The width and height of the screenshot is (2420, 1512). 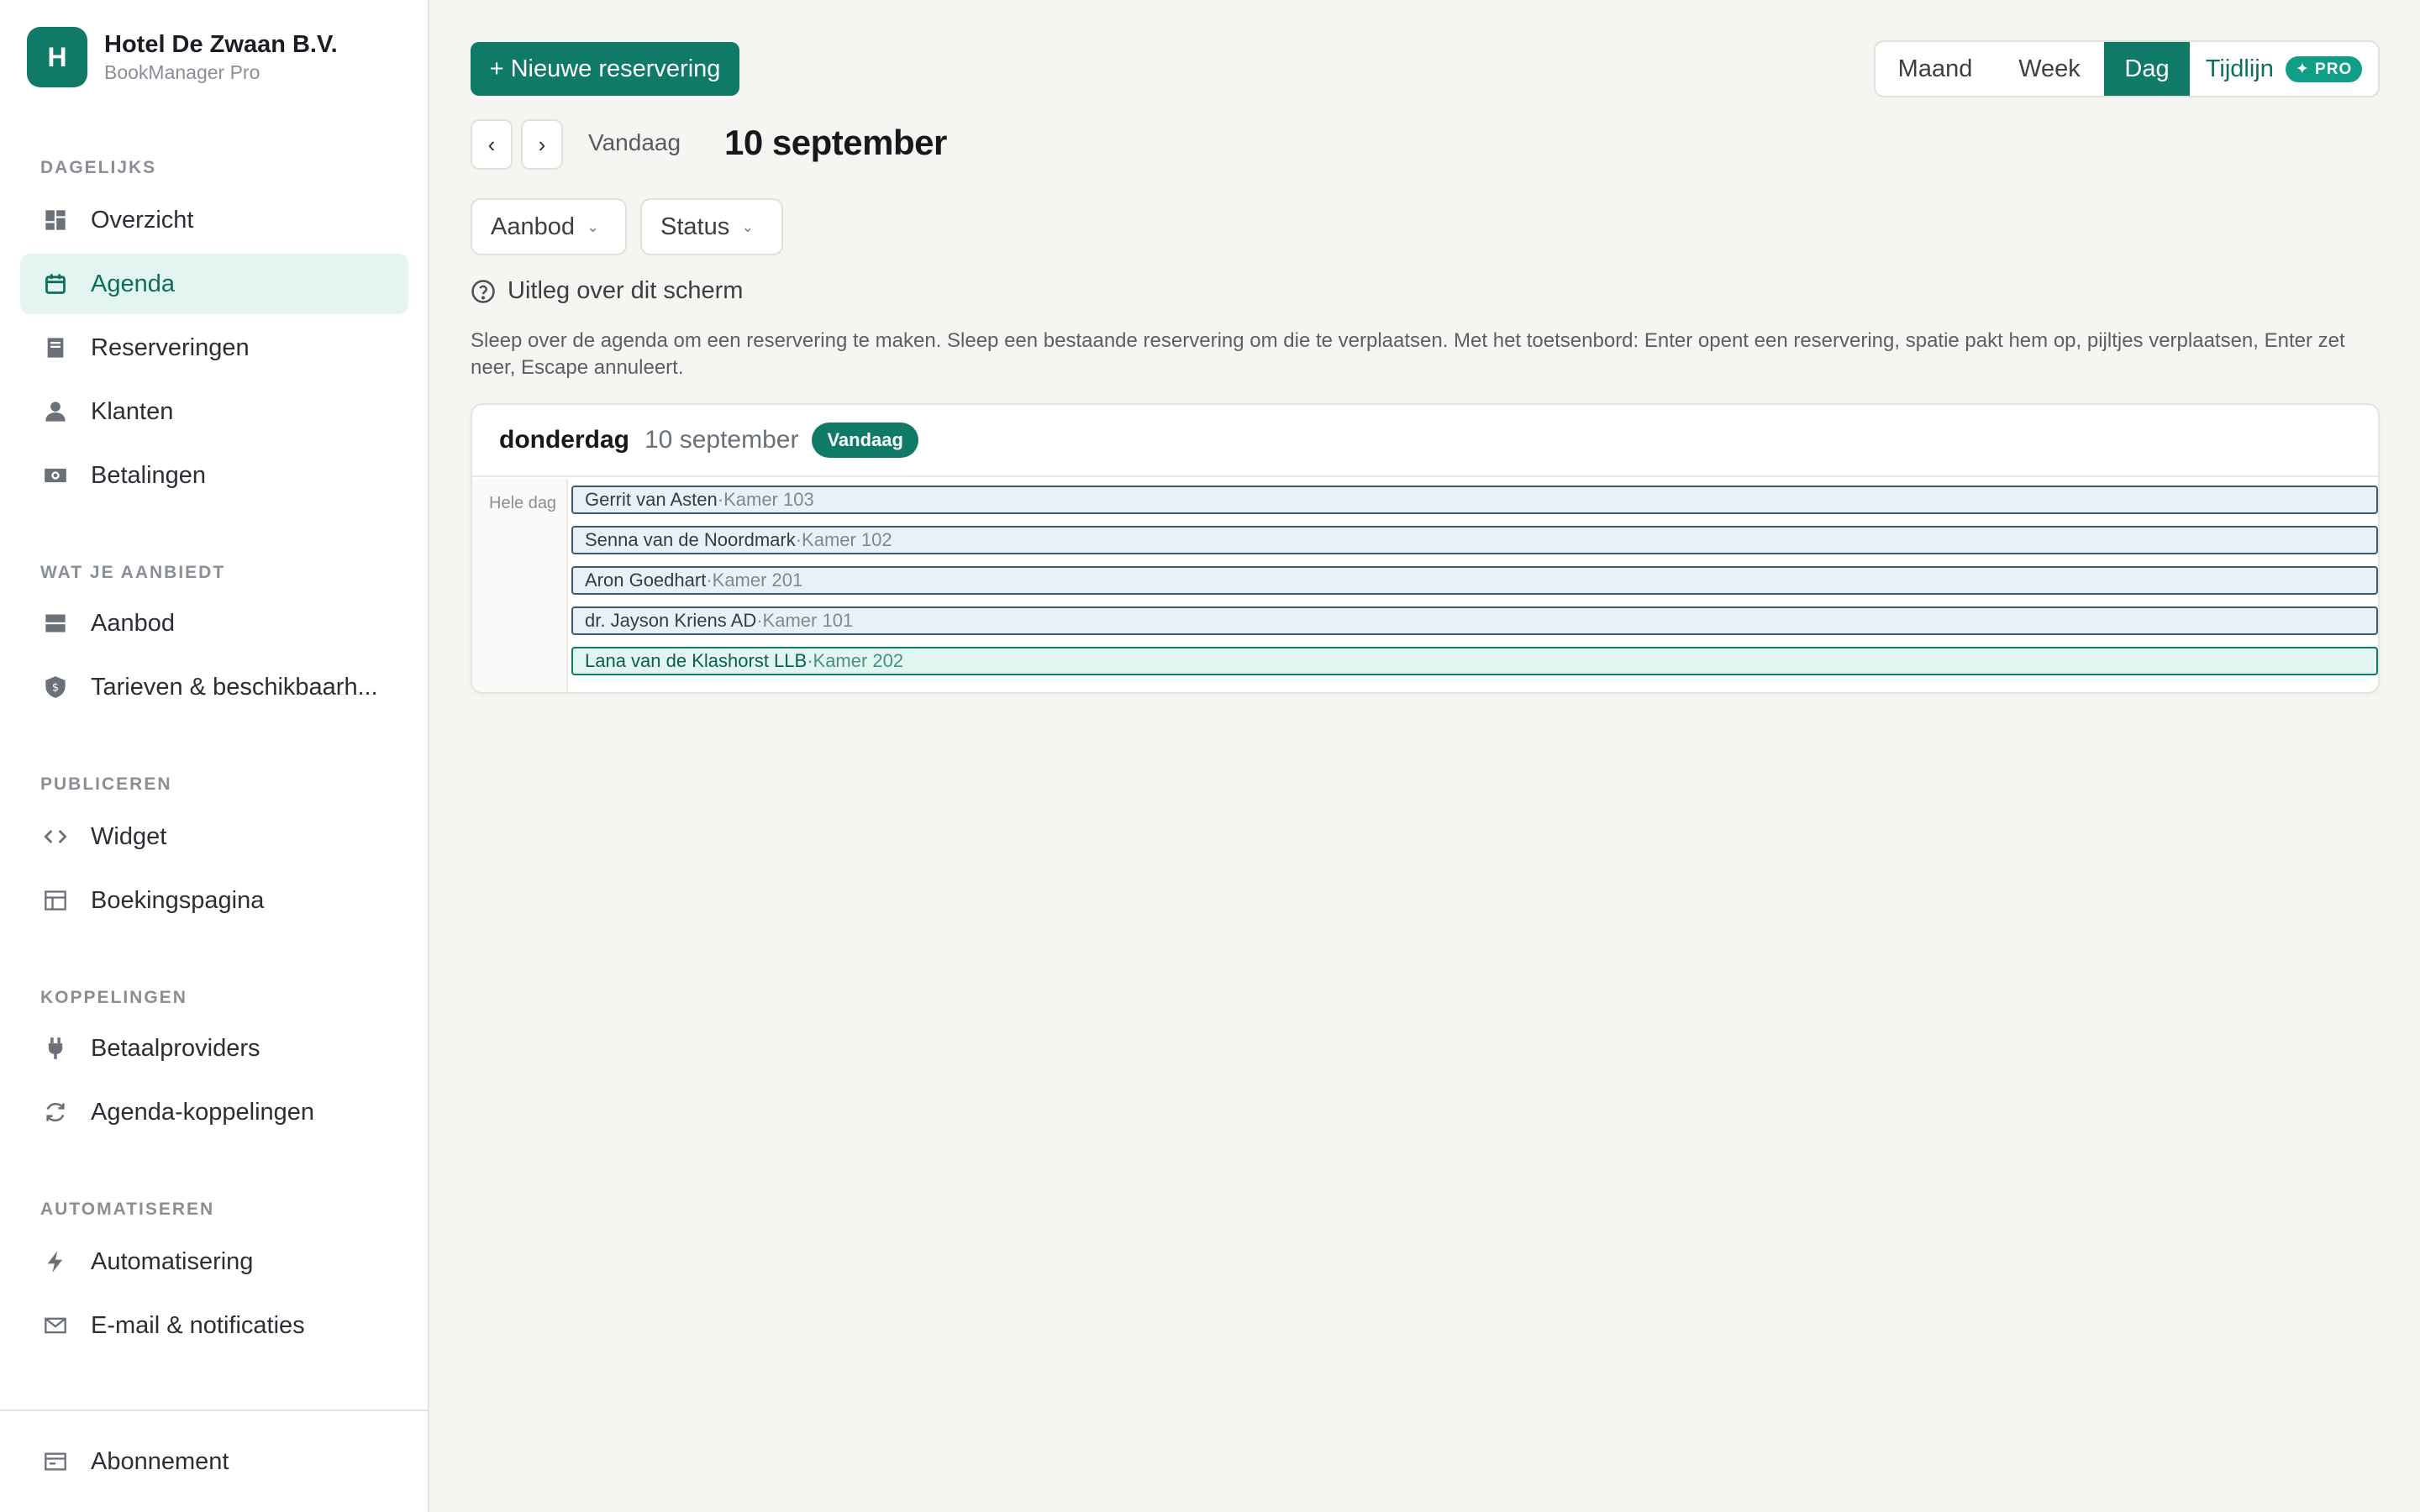 I want to click on sidebar-item-email: E-mail & notificaties, so click(x=214, y=1325).